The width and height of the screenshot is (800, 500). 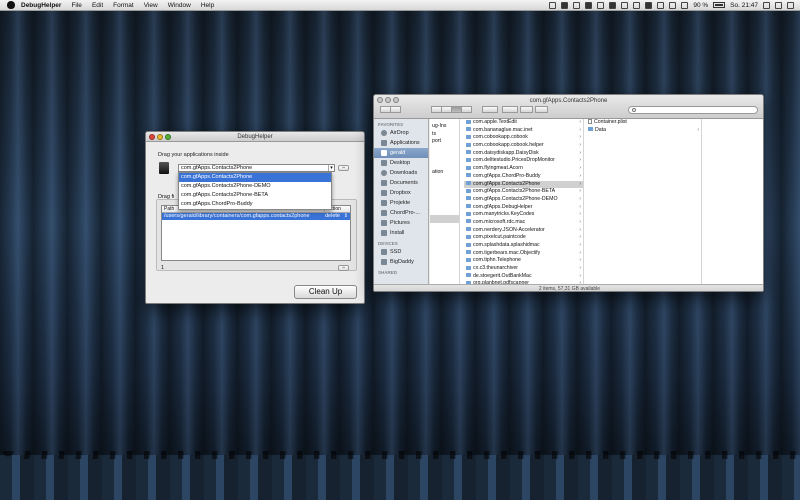 I want to click on minimize-button, so click(x=160, y=137).